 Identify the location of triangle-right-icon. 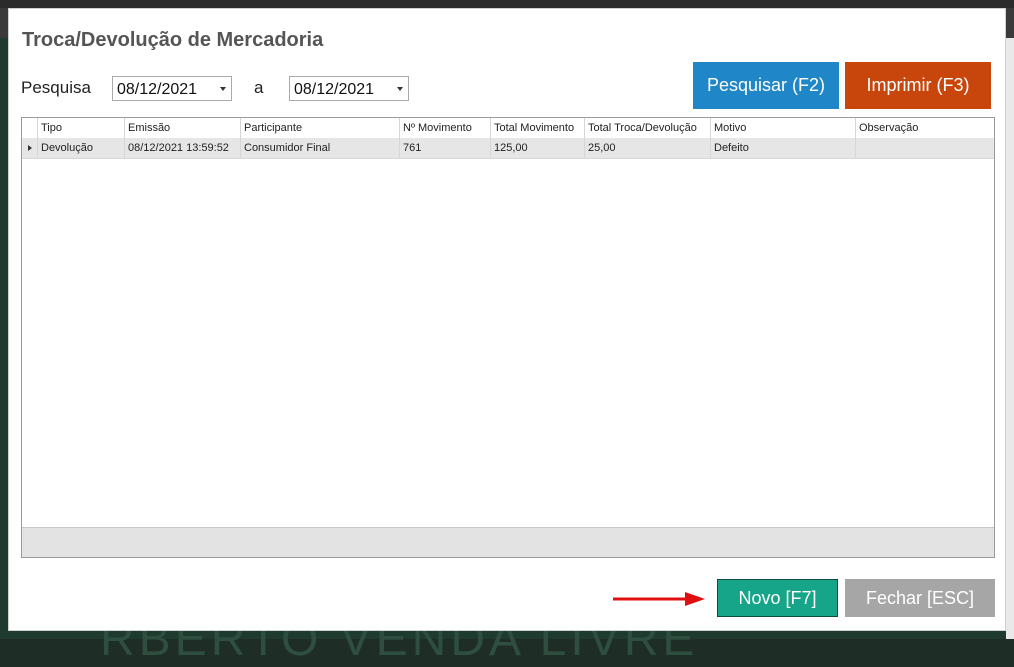
(30, 148).